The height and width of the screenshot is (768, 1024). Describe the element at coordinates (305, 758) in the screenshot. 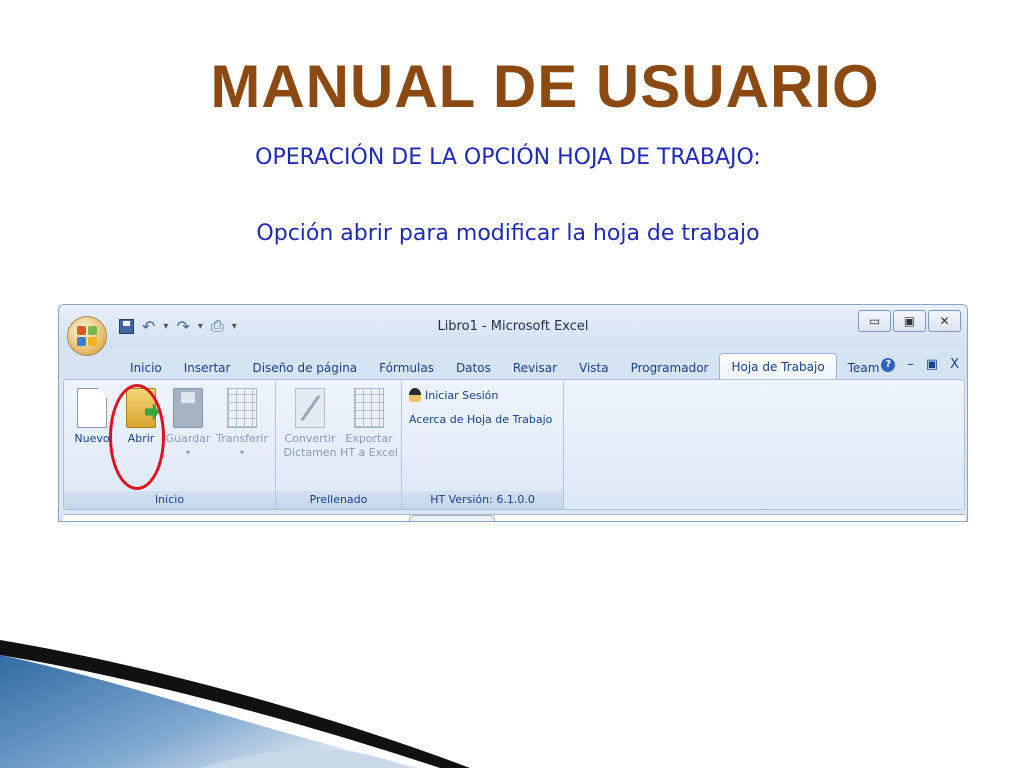

I see `swoosh-light` at that location.